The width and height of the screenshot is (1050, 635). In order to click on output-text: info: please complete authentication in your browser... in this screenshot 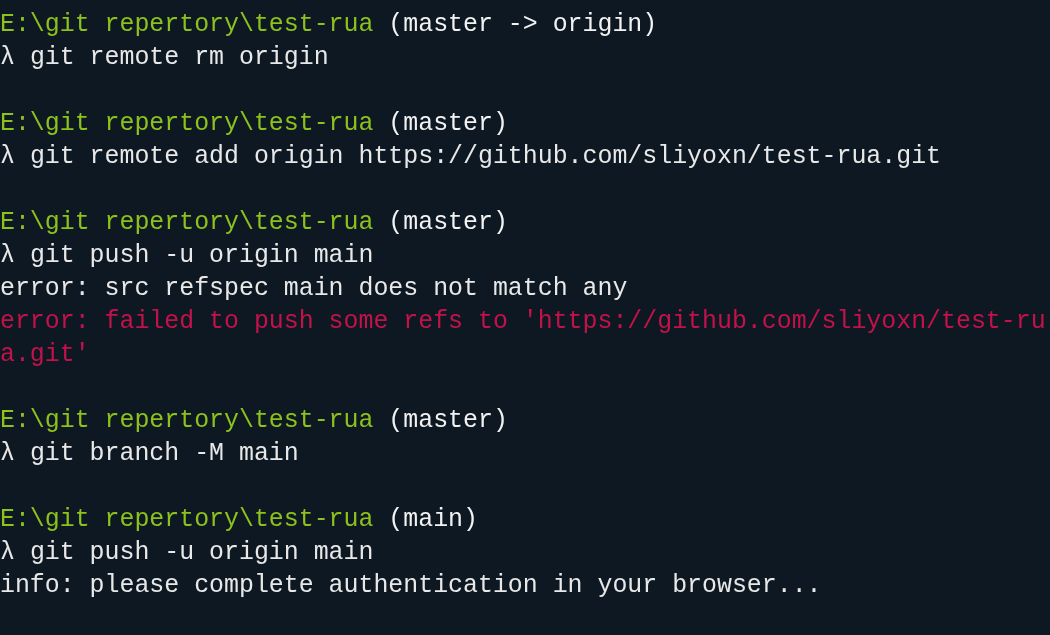, I will do `click(411, 585)`.